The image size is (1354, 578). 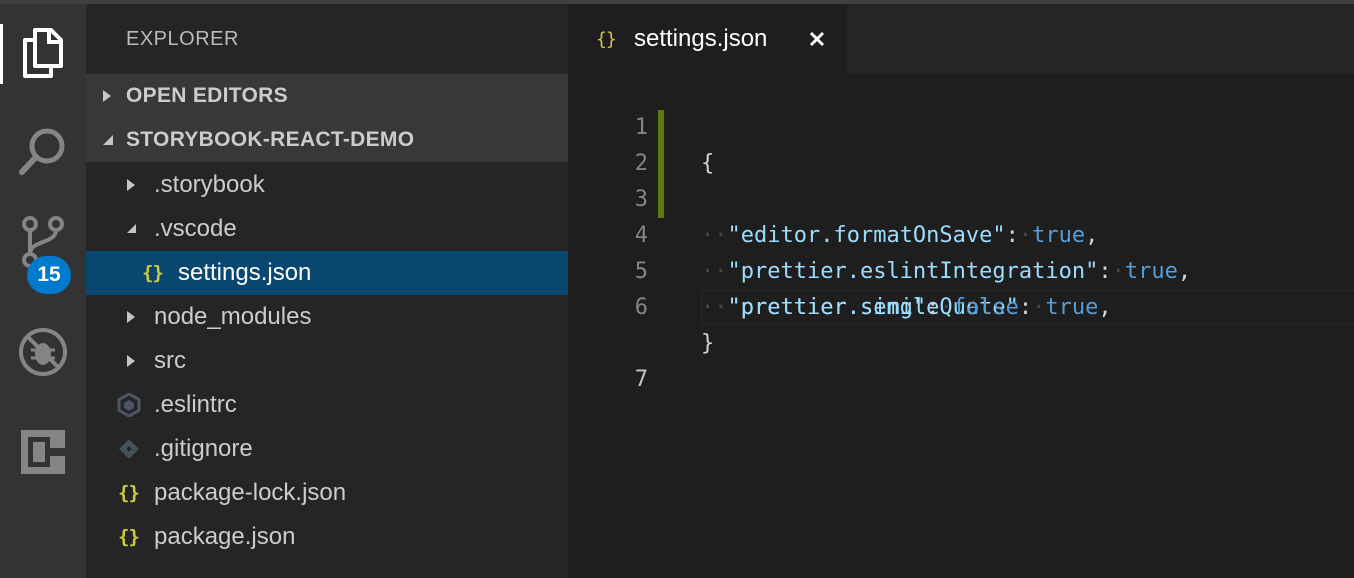 What do you see at coordinates (701, 38) in the screenshot?
I see `tab-label: settings.json` at bounding box center [701, 38].